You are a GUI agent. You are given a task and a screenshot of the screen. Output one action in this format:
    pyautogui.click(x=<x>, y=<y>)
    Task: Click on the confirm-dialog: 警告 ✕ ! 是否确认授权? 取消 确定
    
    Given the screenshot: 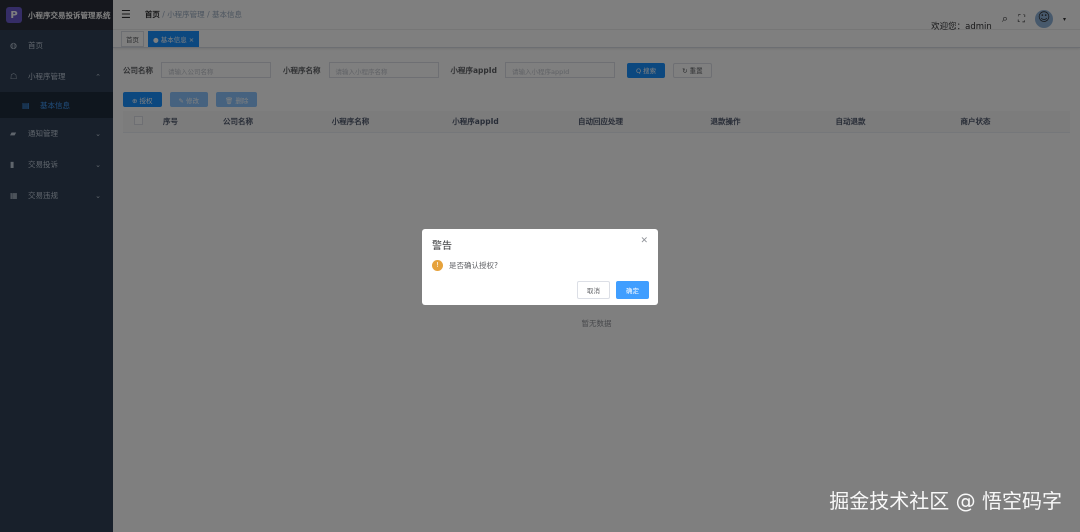 What is the action you would take?
    pyautogui.click(x=540, y=267)
    